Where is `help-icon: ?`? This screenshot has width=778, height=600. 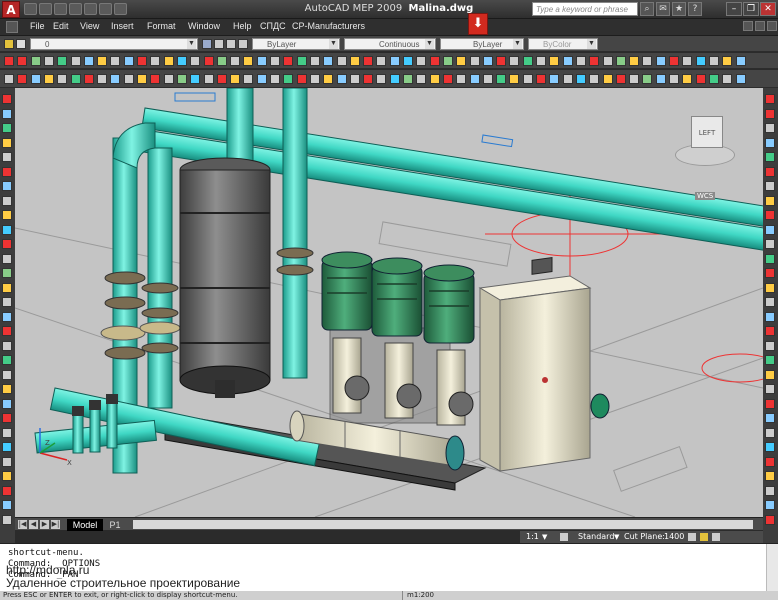 help-icon: ? is located at coordinates (695, 9).